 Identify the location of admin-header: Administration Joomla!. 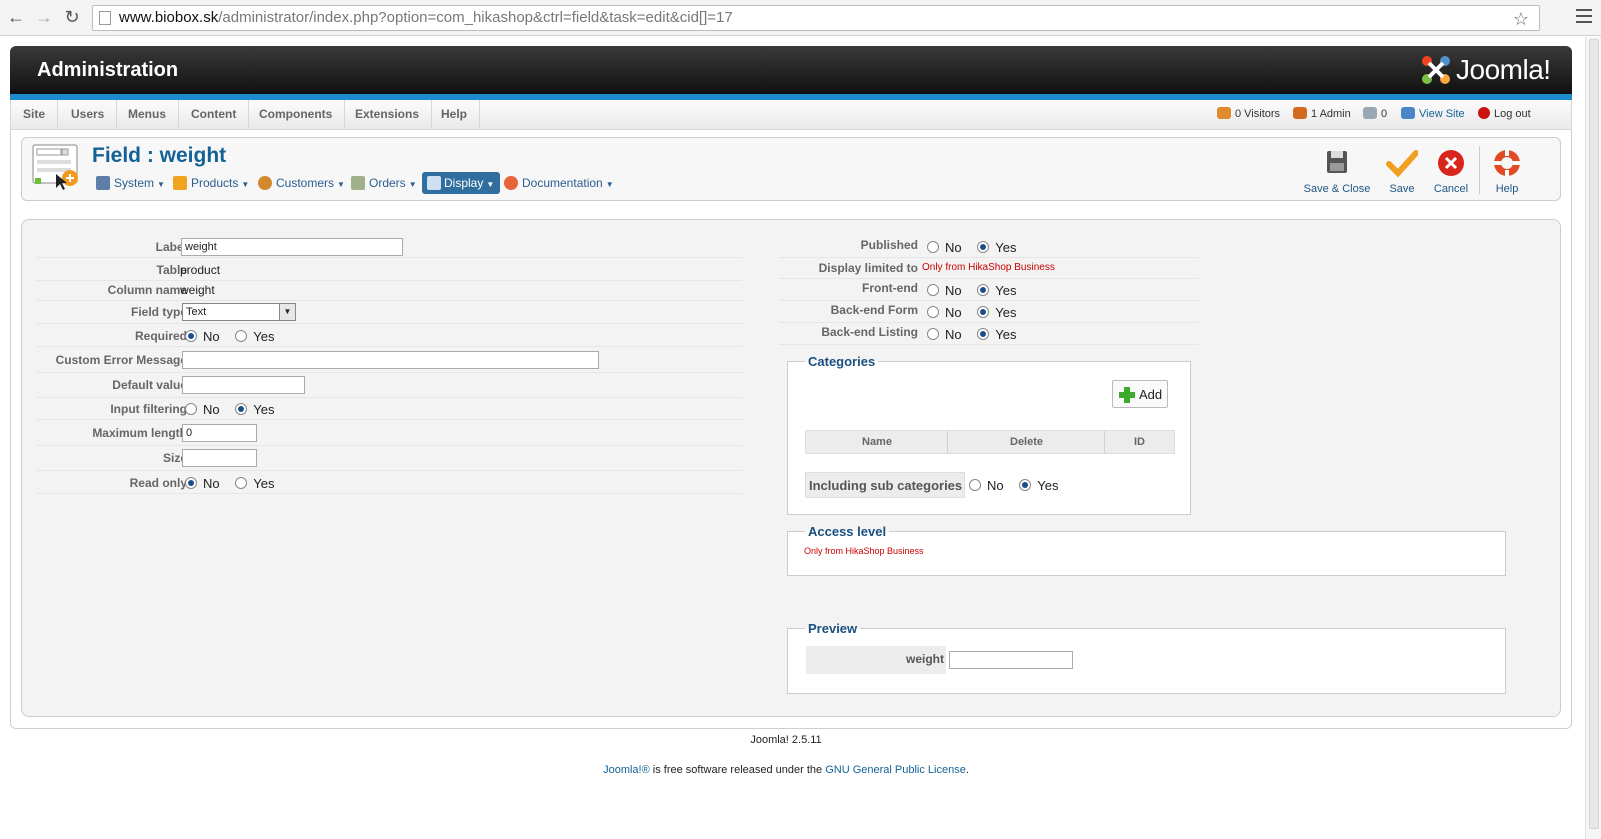
(791, 73).